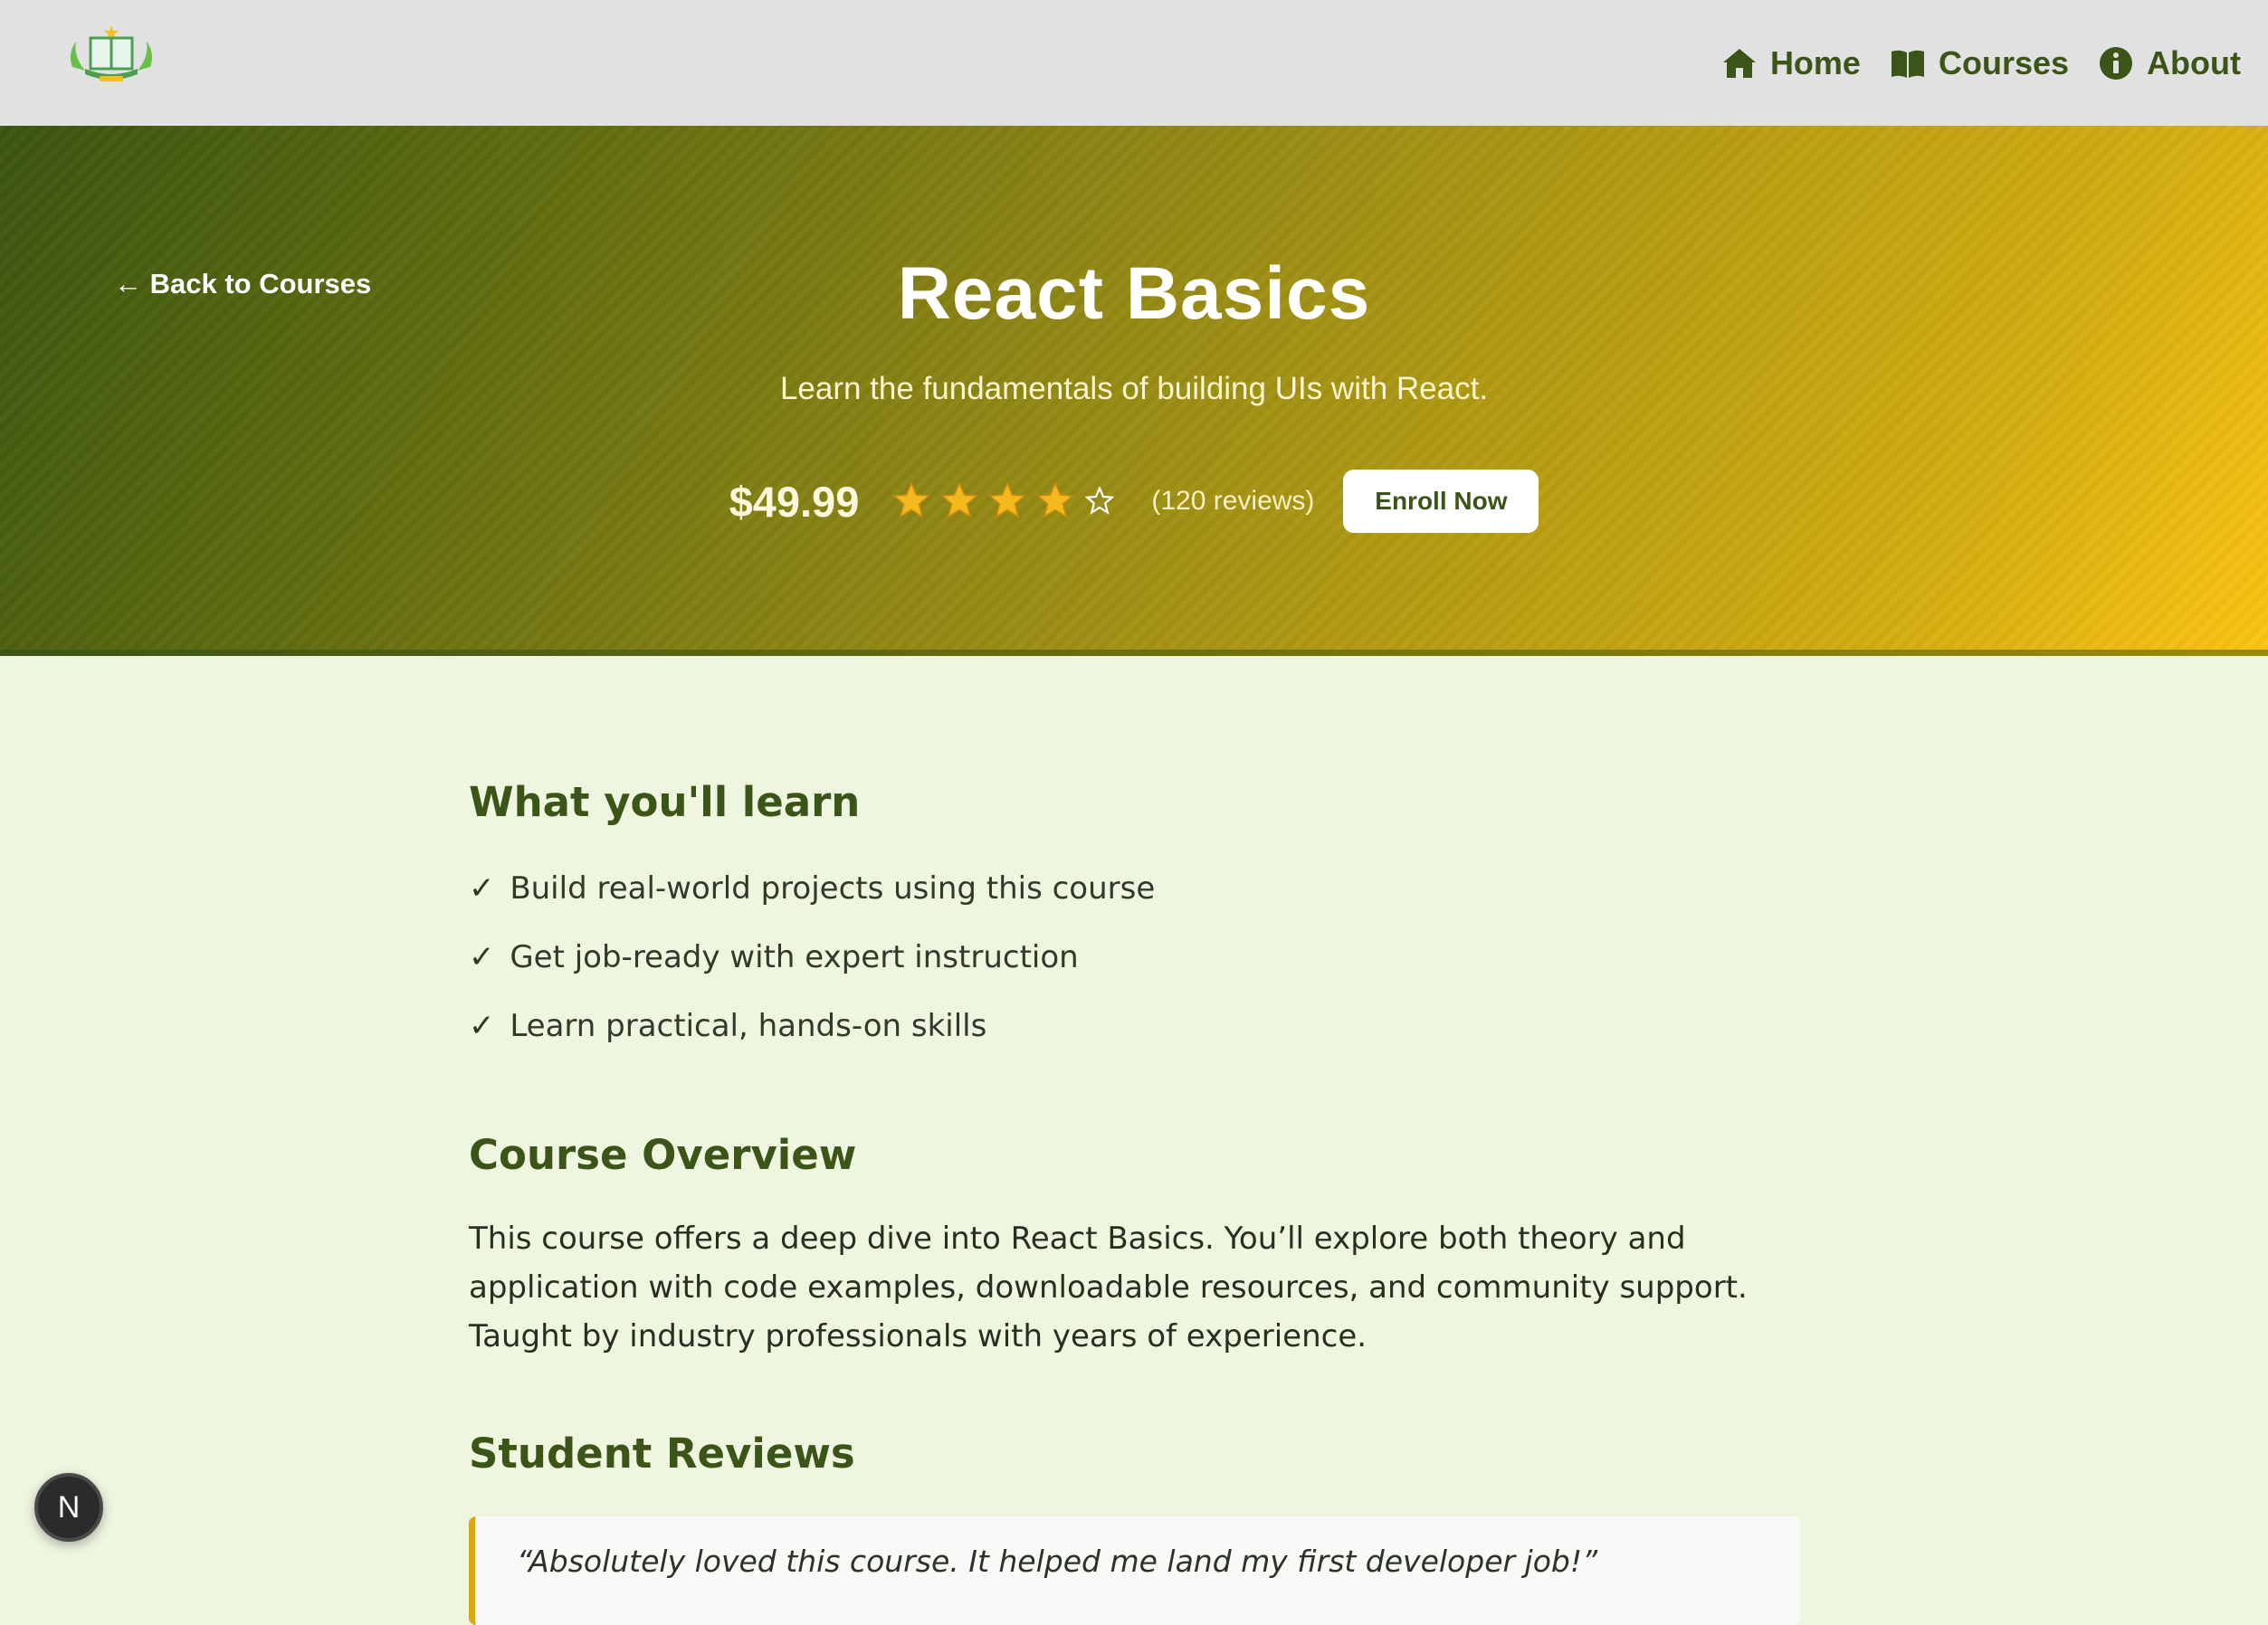 The image size is (2268, 1625). What do you see at coordinates (1135, 1026) in the screenshot?
I see `list-item: ✓ Learn practical, hands-on skills` at bounding box center [1135, 1026].